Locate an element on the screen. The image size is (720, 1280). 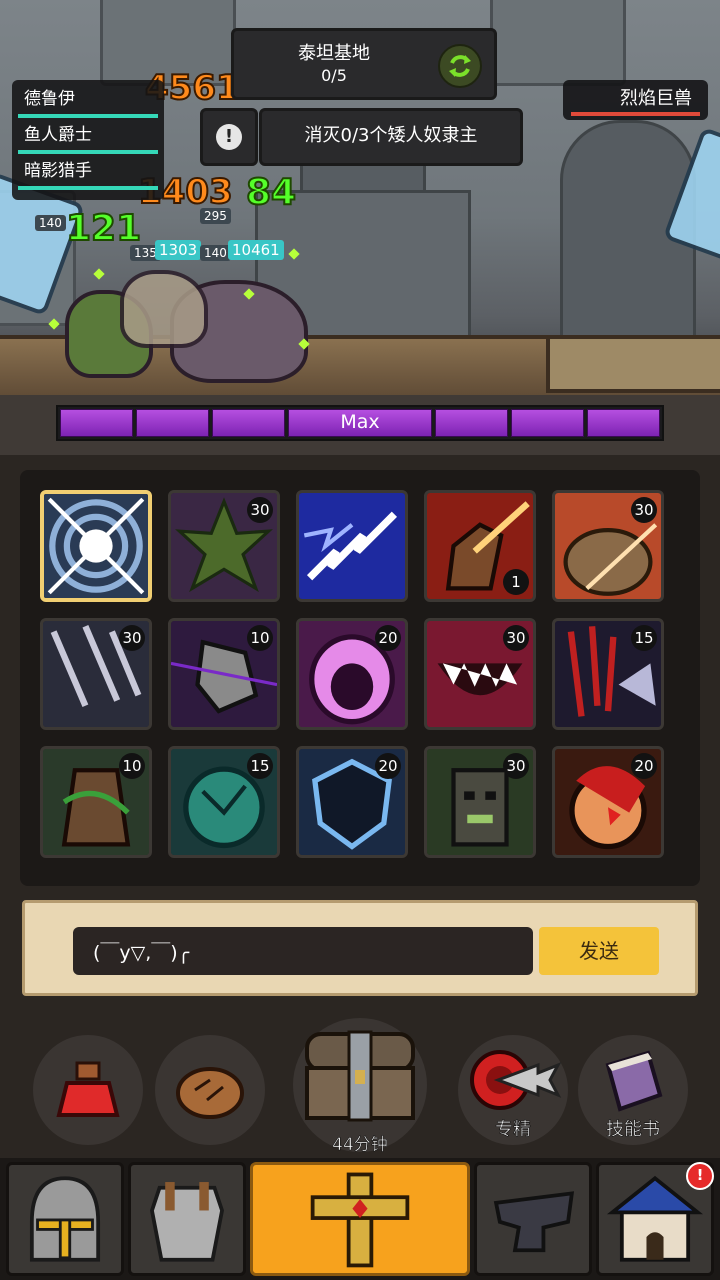
bottom-nav is located at coordinates (360, 1219).